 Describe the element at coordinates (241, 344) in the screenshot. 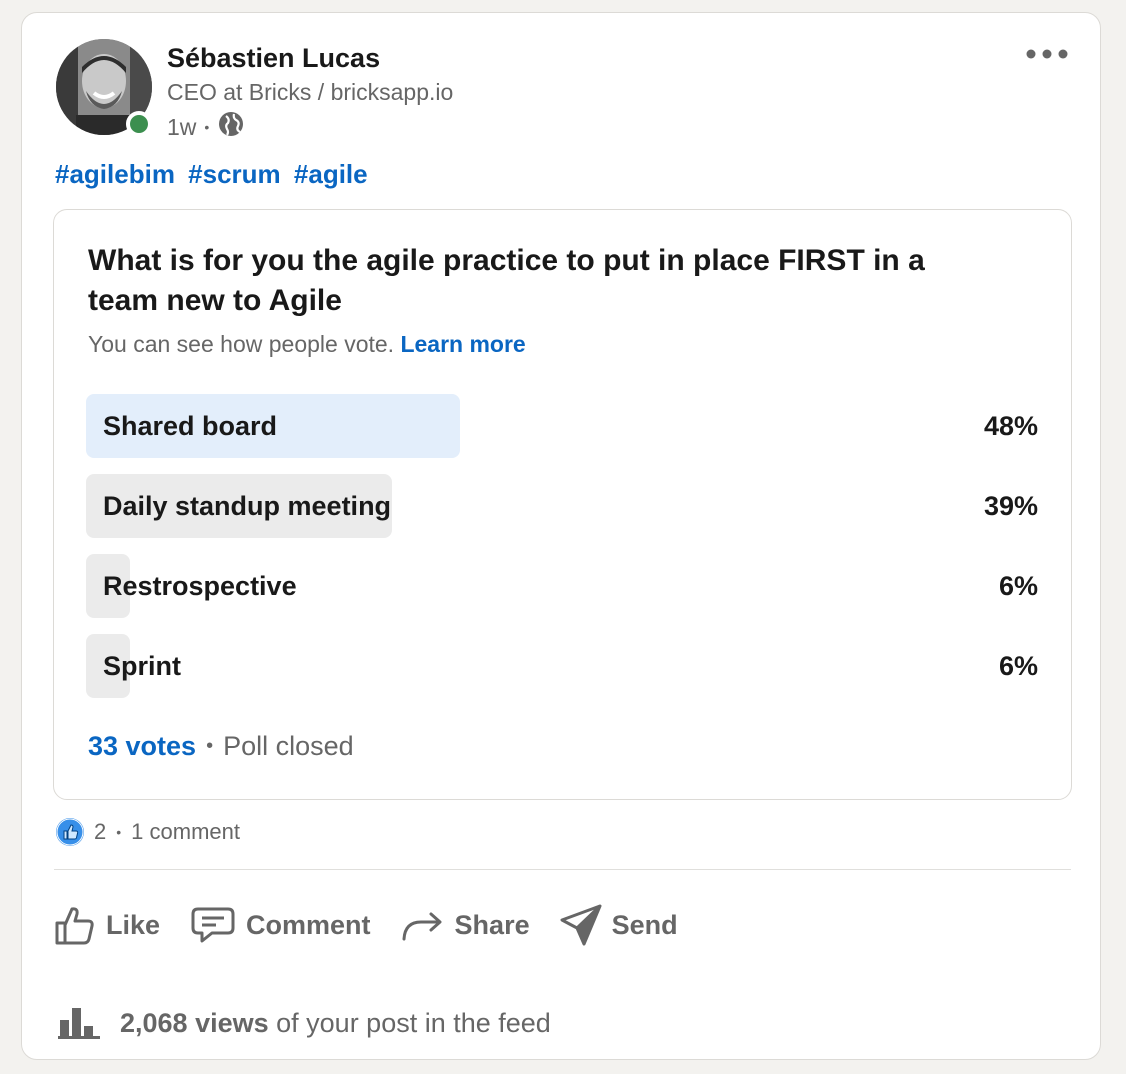

I see `poll-note-text: You can see how people vote.` at that location.